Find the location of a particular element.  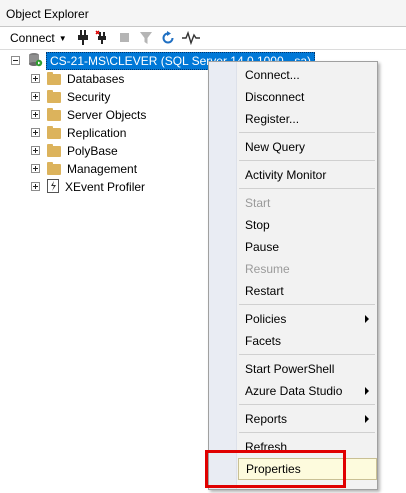

menu-item-stop: Stop is located at coordinates (307, 225).